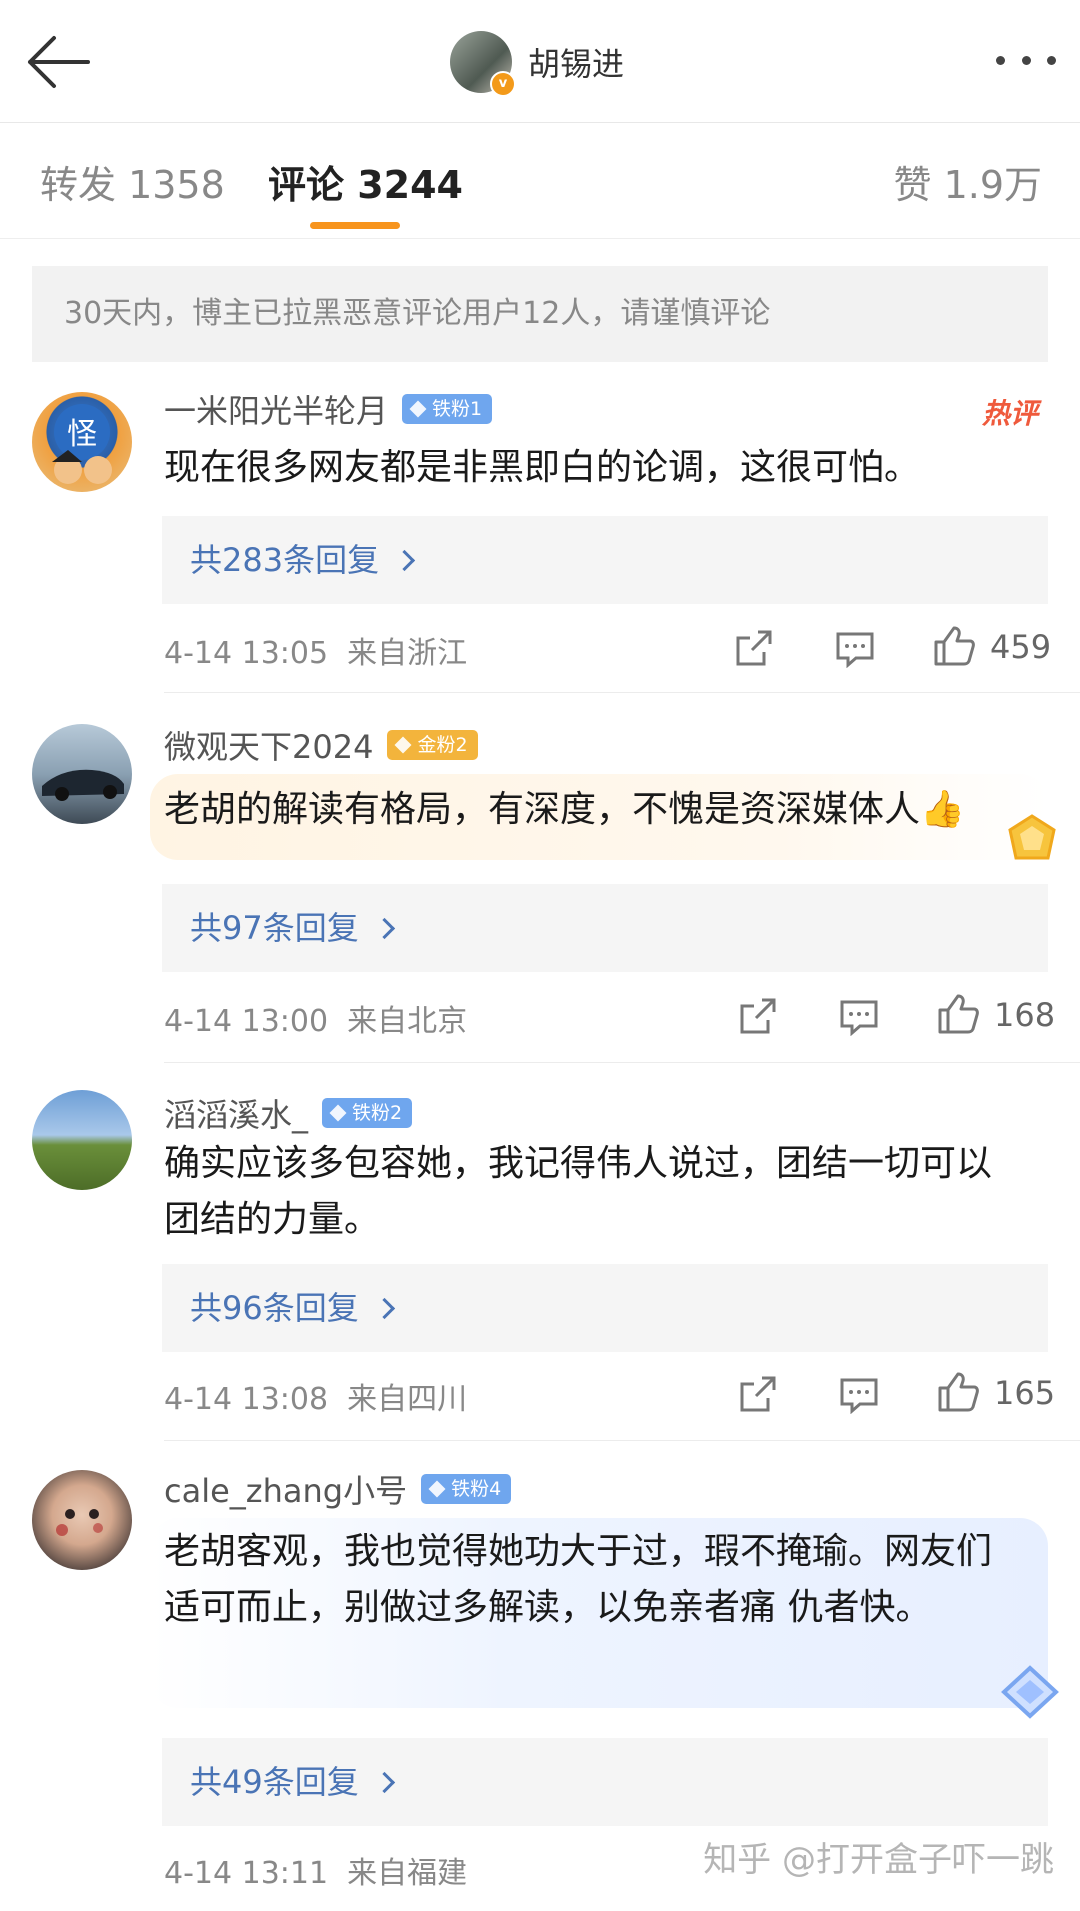 The image size is (1080, 1911). Describe the element at coordinates (878, 1860) in the screenshot. I see `watermark: 知乎 @打开盒子吓一跳` at that location.